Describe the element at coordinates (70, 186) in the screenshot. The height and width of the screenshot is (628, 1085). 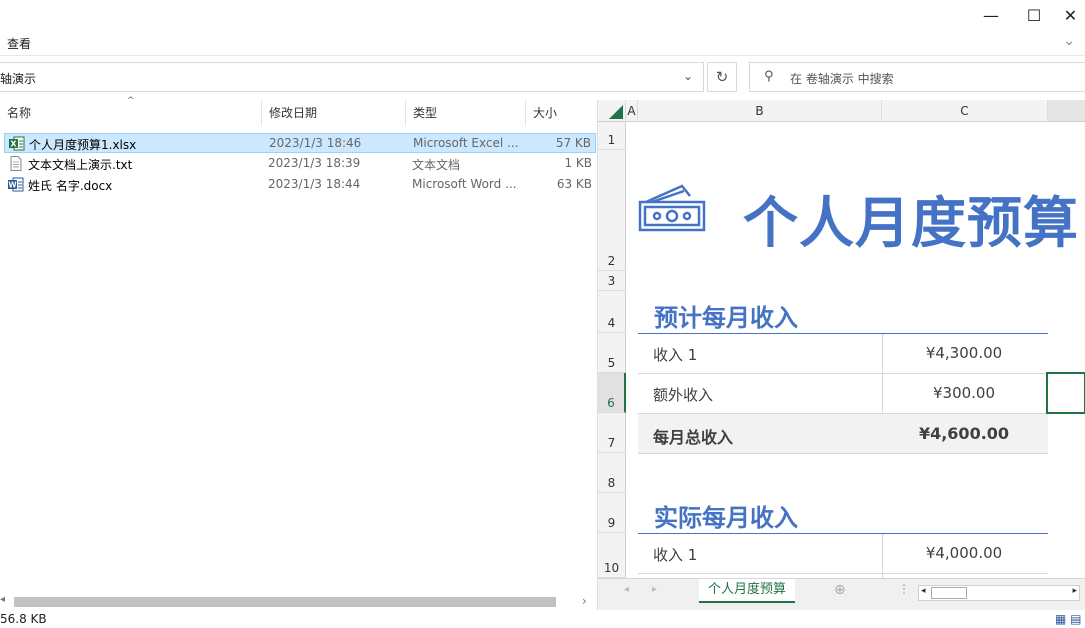
I see `file-name: 姓氏 名字.docx` at that location.